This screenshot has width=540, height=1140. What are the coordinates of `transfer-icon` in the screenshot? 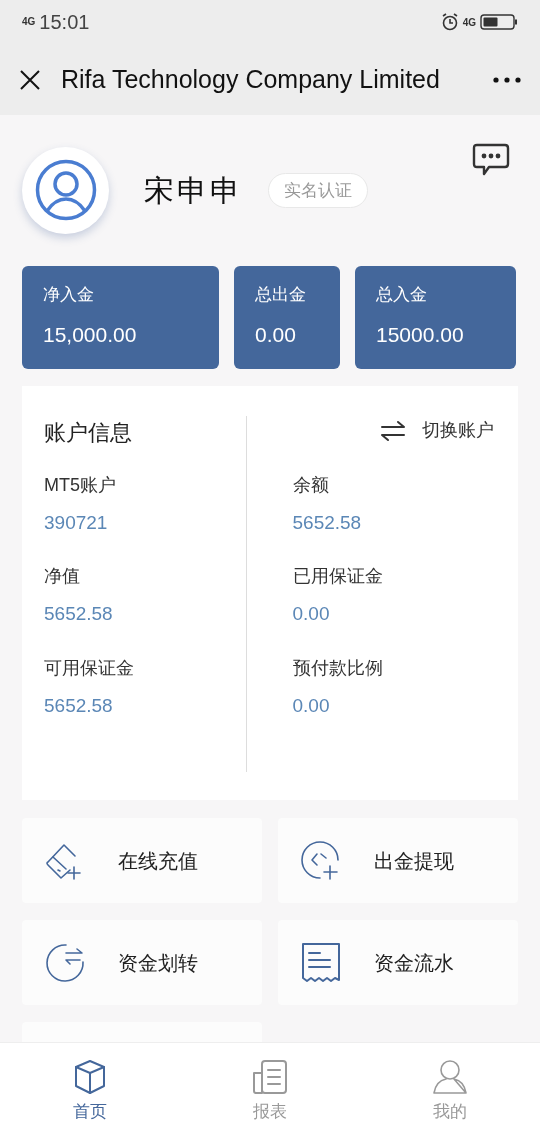 It's located at (65, 962).